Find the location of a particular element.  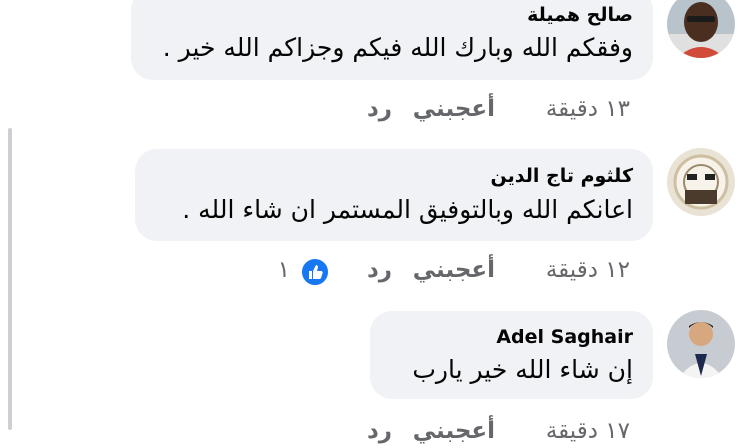

comment-author: Adel Saghair is located at coordinates (564, 337).